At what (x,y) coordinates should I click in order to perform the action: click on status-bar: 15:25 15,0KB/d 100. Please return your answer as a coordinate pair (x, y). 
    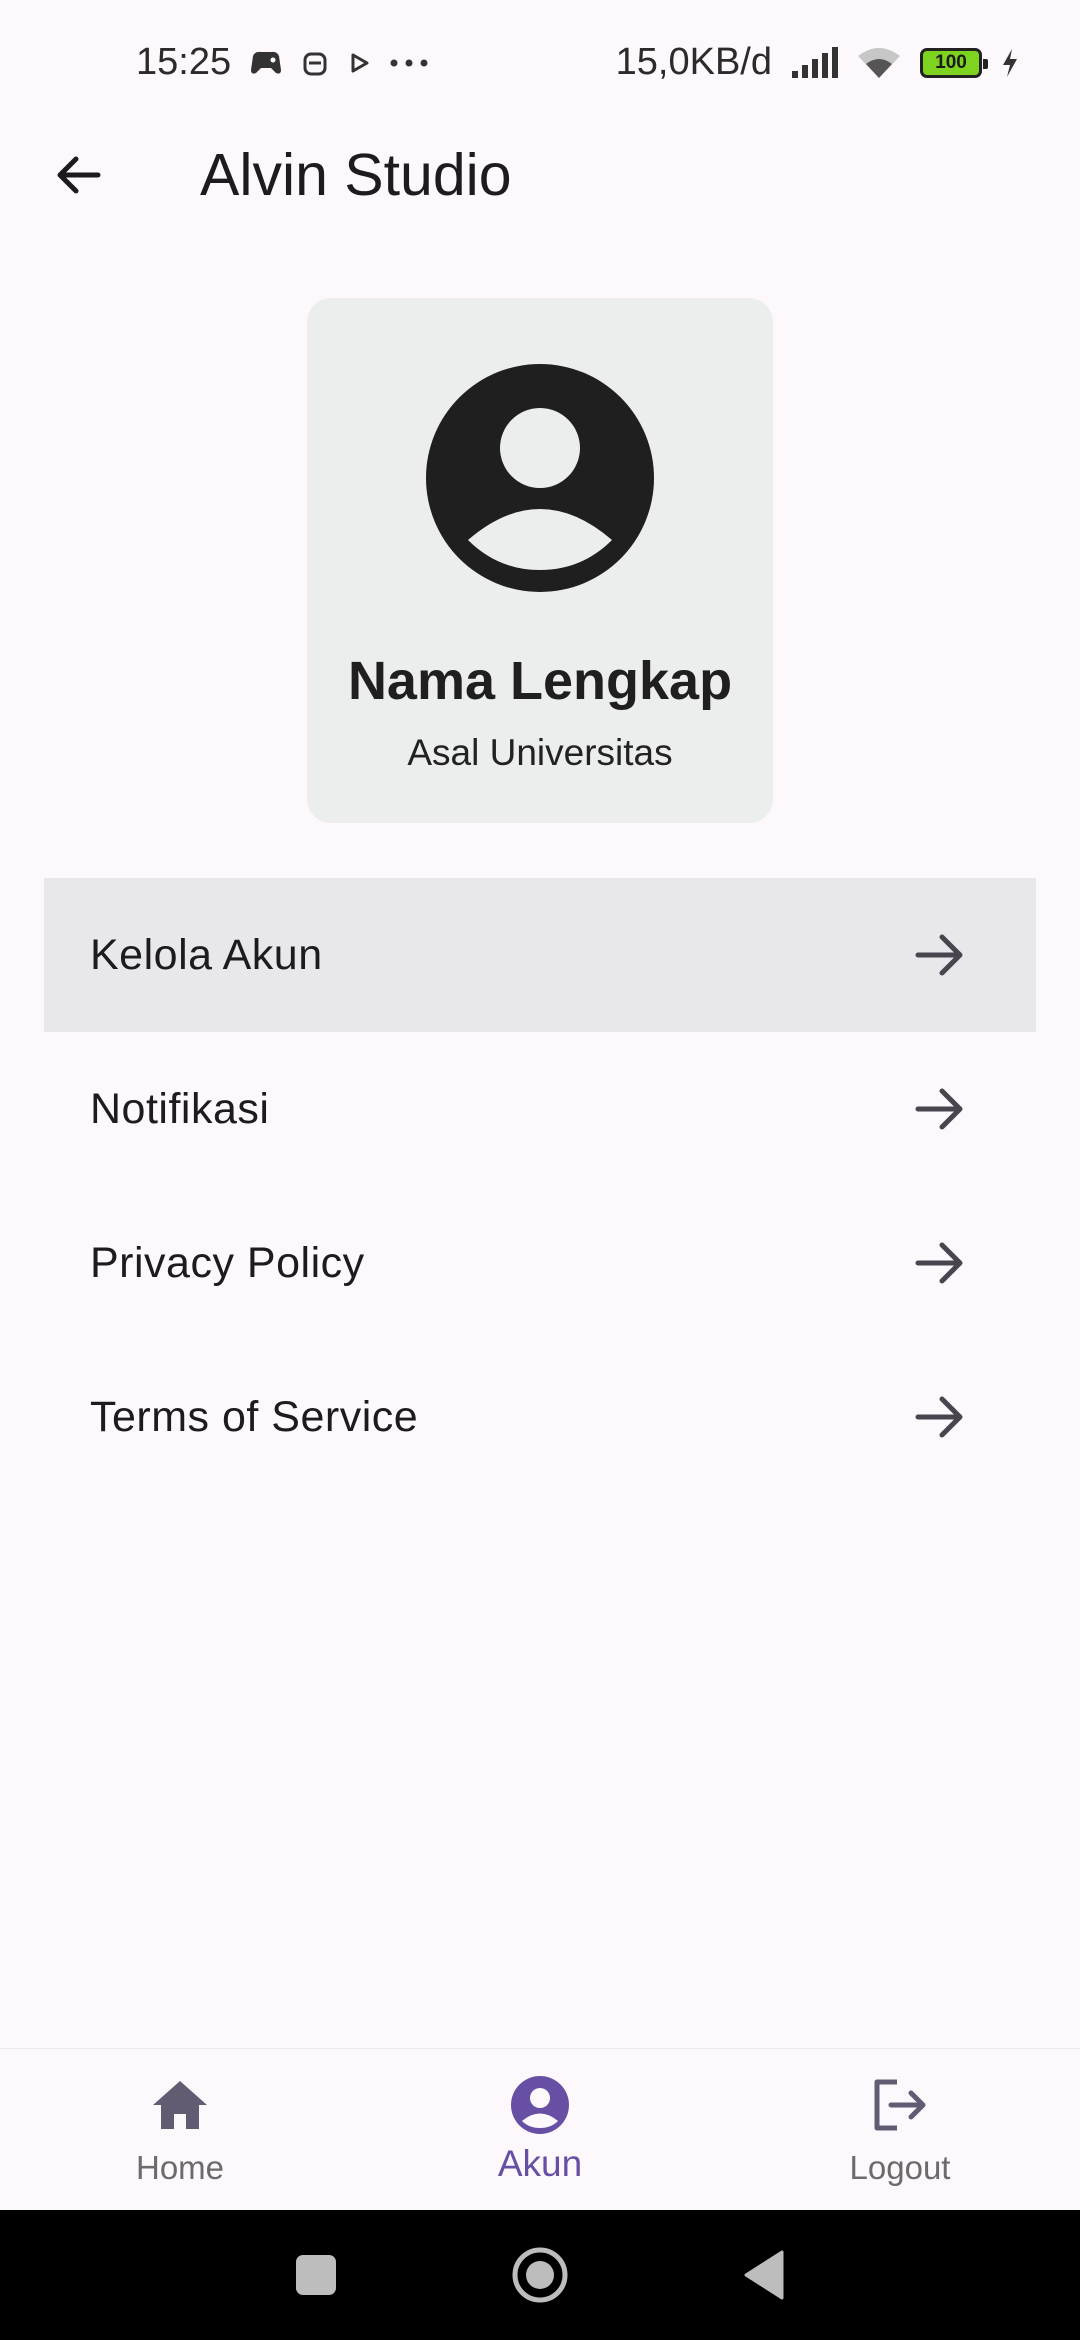
    Looking at the image, I should click on (540, 62).